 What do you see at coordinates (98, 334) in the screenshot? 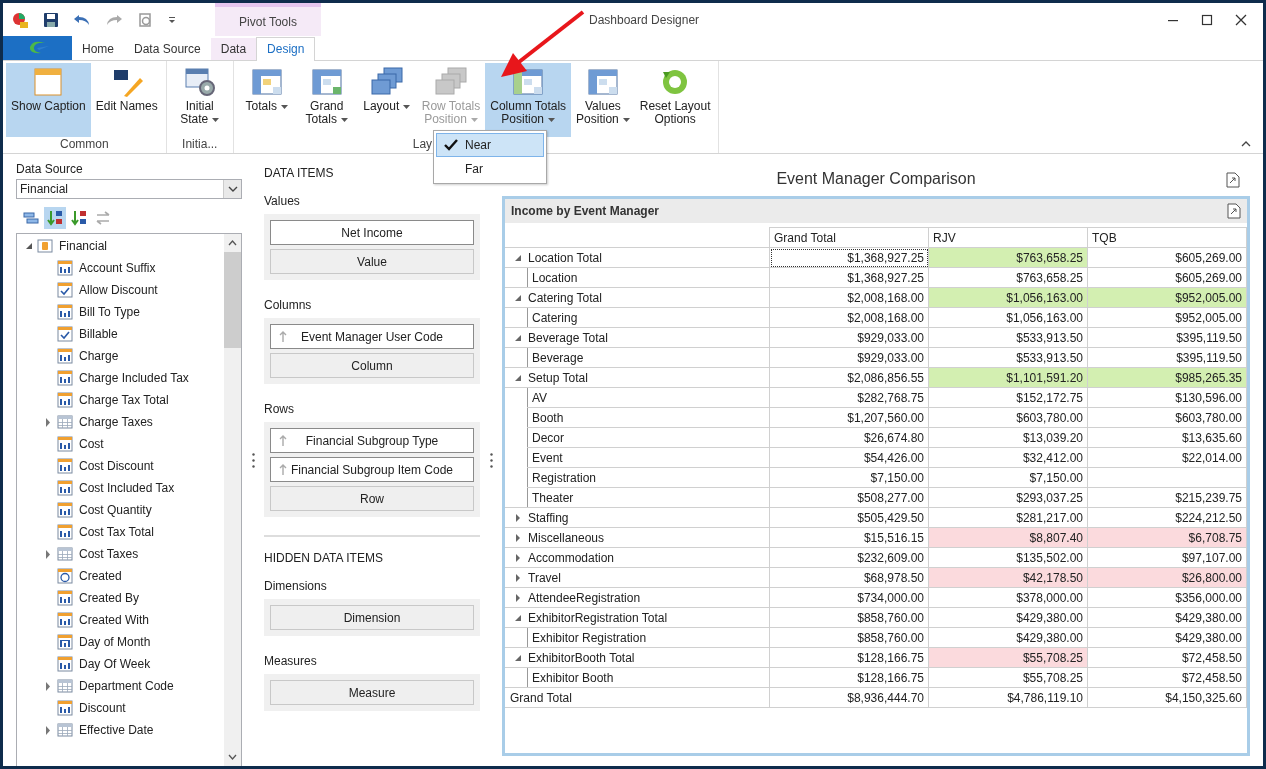
I see `tree-item: Billable` at bounding box center [98, 334].